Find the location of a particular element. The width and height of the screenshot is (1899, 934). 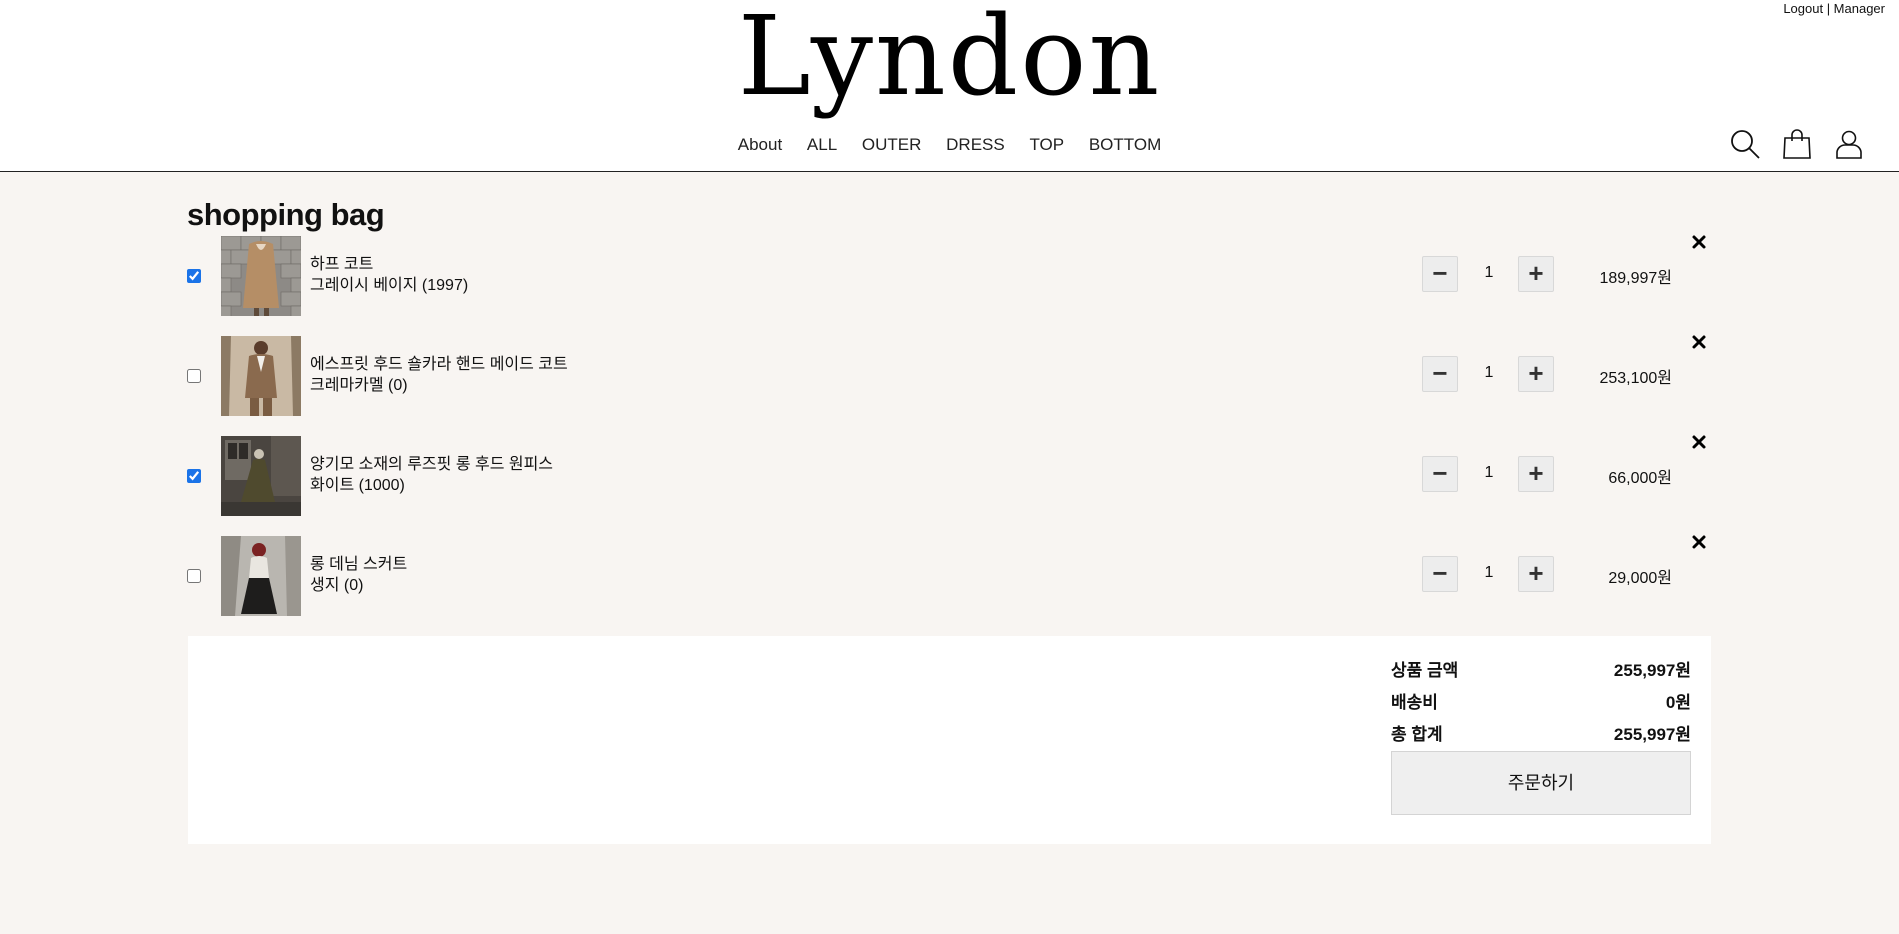

item-info: 양기모 소재의 루즈핏 롱 후드 원피스 화이트 (1000) is located at coordinates (431, 475).